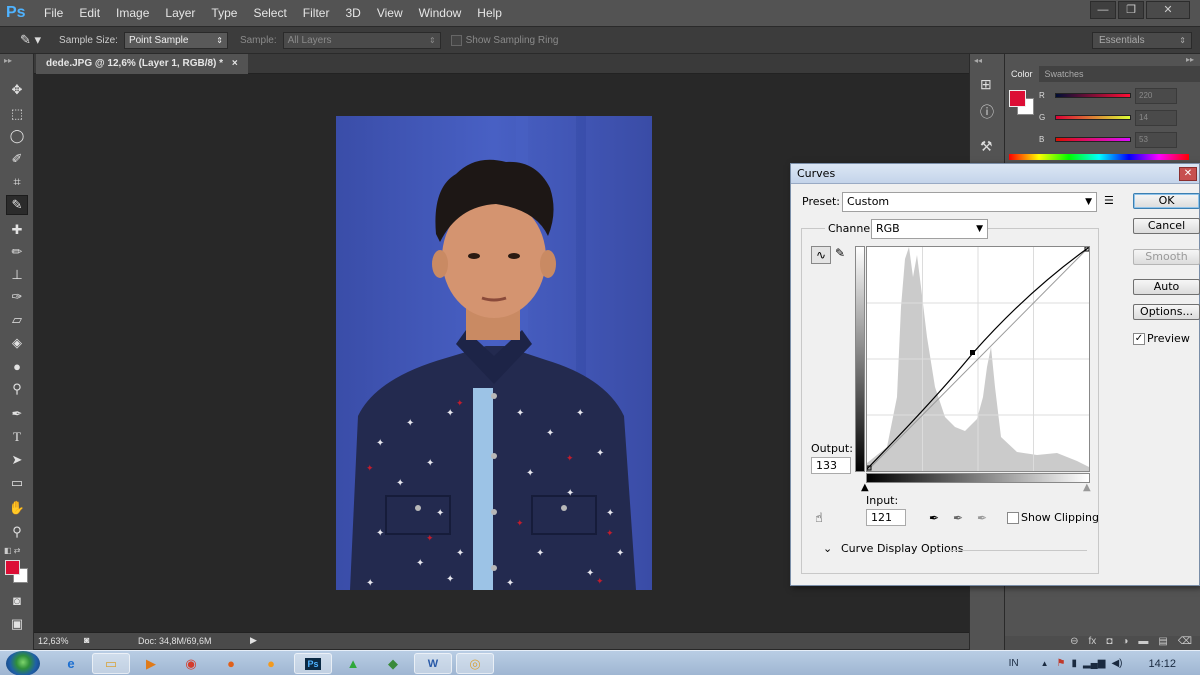 The image size is (1200, 675). What do you see at coordinates (361, 40) in the screenshot?
I see `sample-select: All Layers ⇕` at bounding box center [361, 40].